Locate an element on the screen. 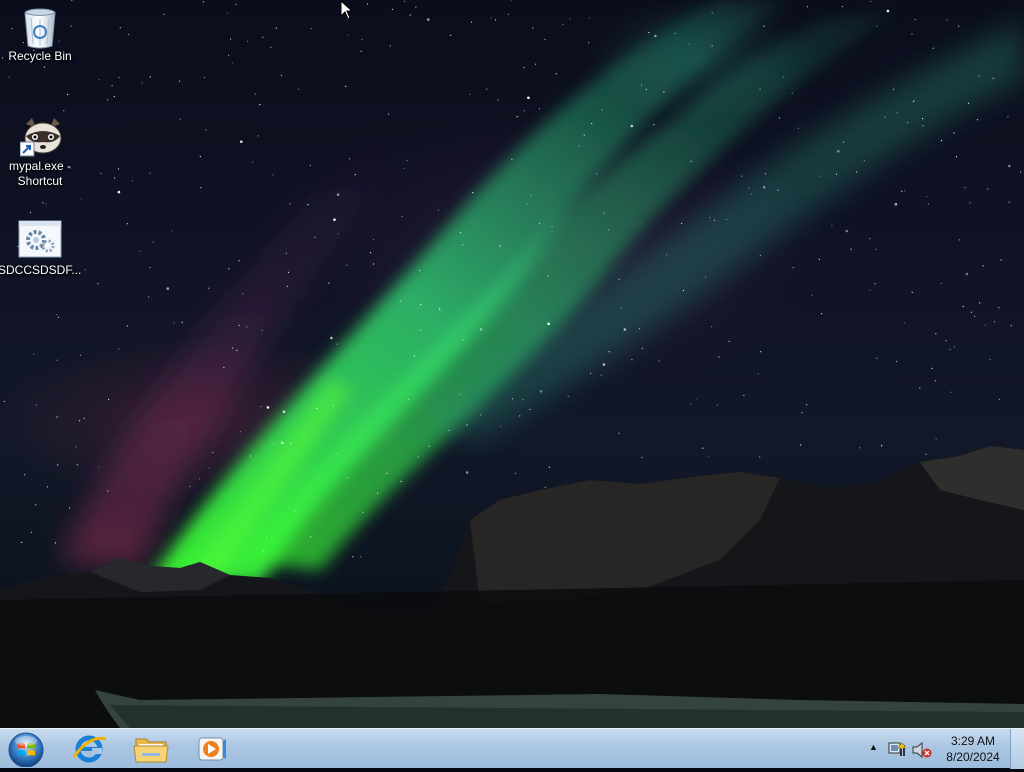  taskbar-internet-explorer-button is located at coordinates (89, 749).